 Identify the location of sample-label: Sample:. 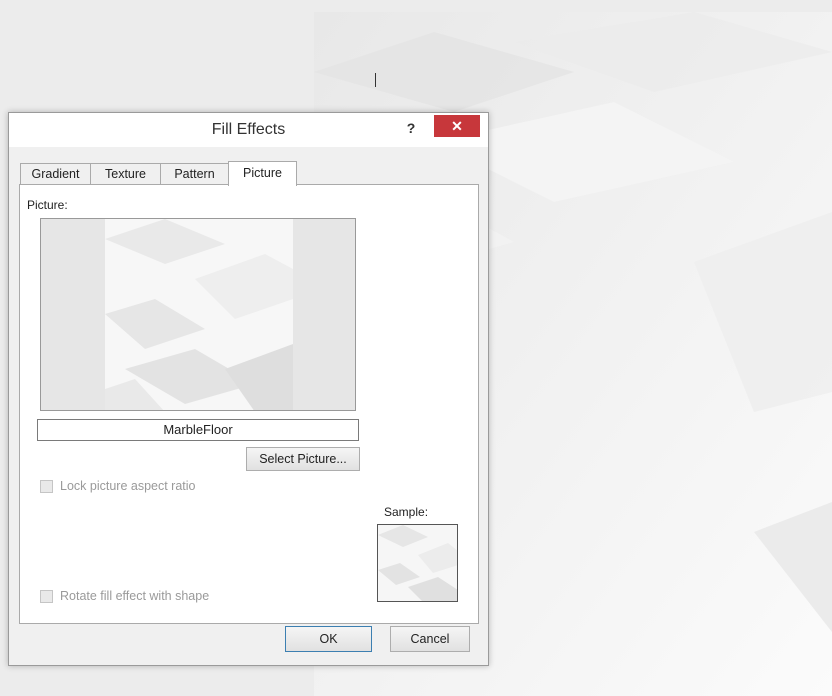
(406, 512).